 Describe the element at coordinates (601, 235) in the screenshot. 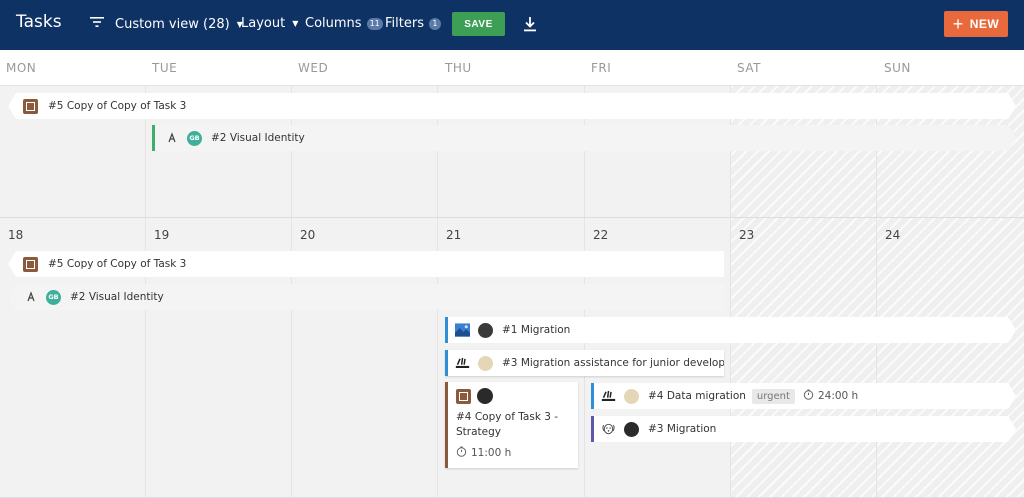

I see `day-number: 22` at that location.